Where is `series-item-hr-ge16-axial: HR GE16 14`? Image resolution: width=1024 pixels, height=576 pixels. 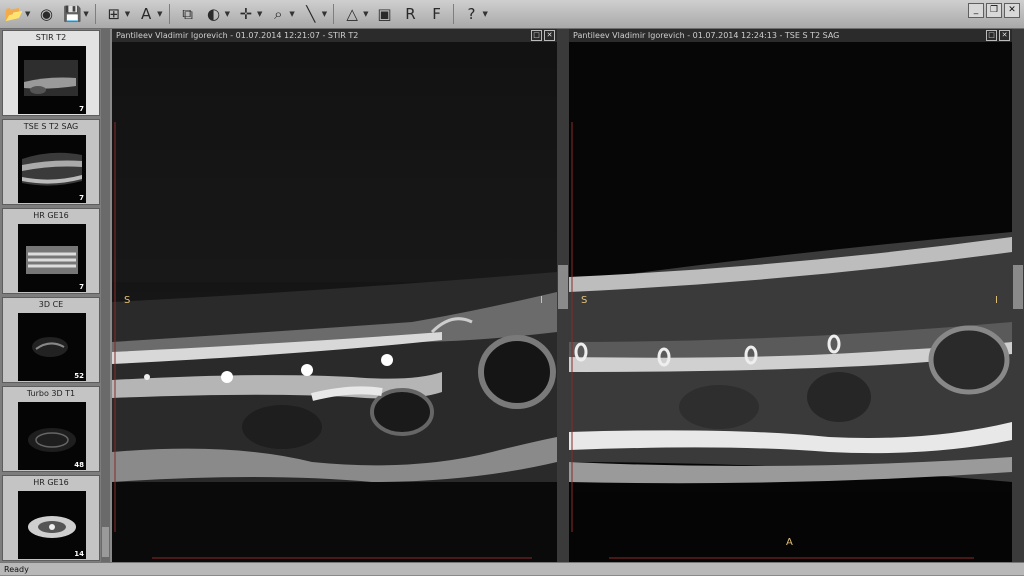 series-item-hr-ge16-axial: HR GE16 14 is located at coordinates (51, 518).